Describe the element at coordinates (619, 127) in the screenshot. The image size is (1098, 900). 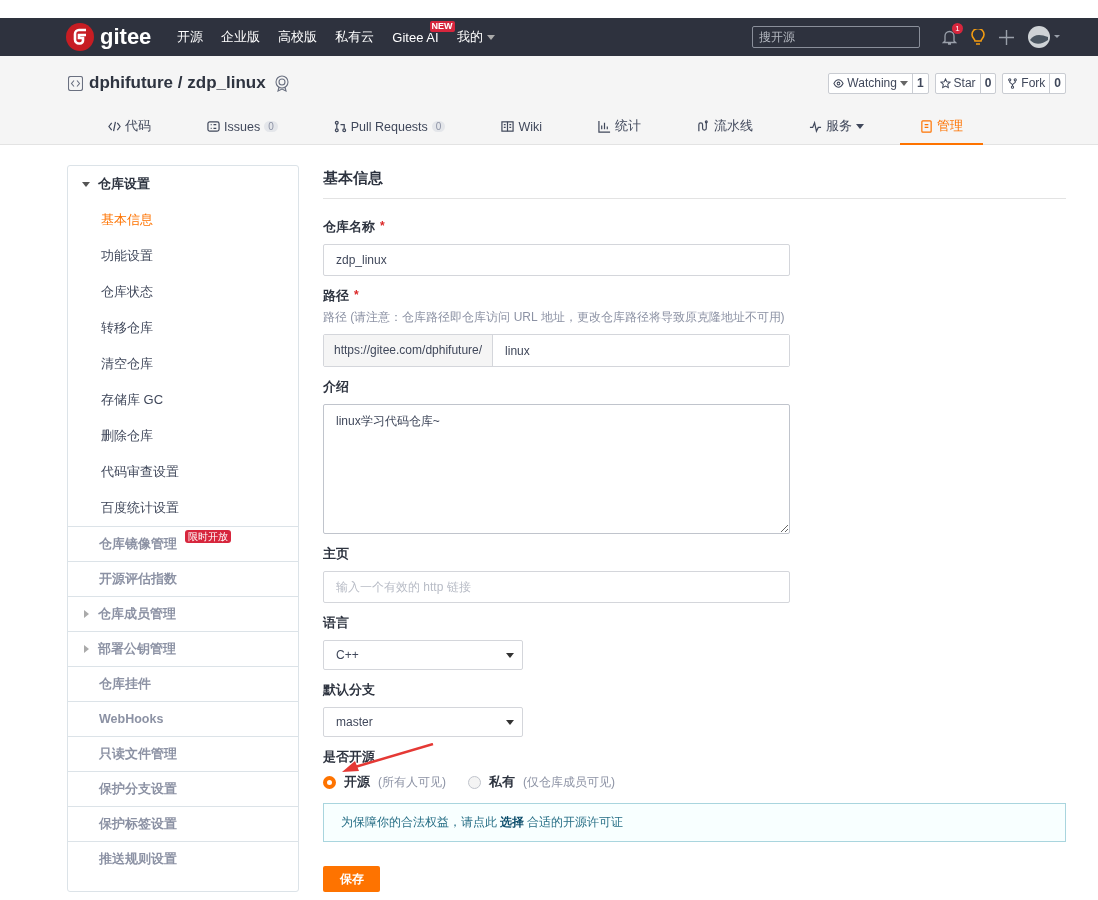
I see `repo-tab: 统计` at that location.